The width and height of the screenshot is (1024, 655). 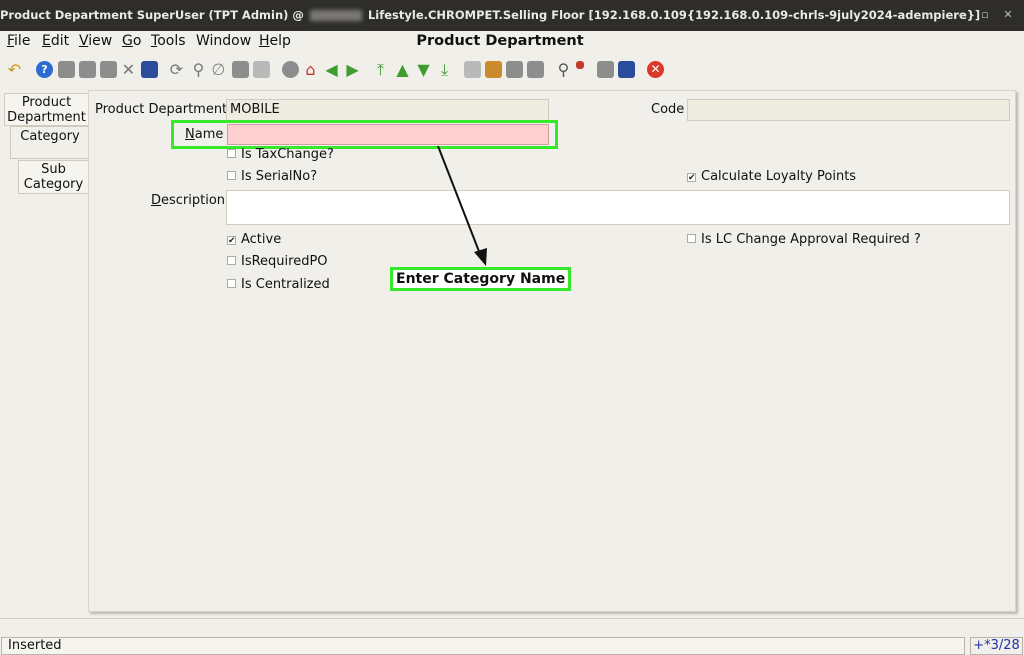 I want to click on annotation-callout: Enter Category Name, so click(x=481, y=279).